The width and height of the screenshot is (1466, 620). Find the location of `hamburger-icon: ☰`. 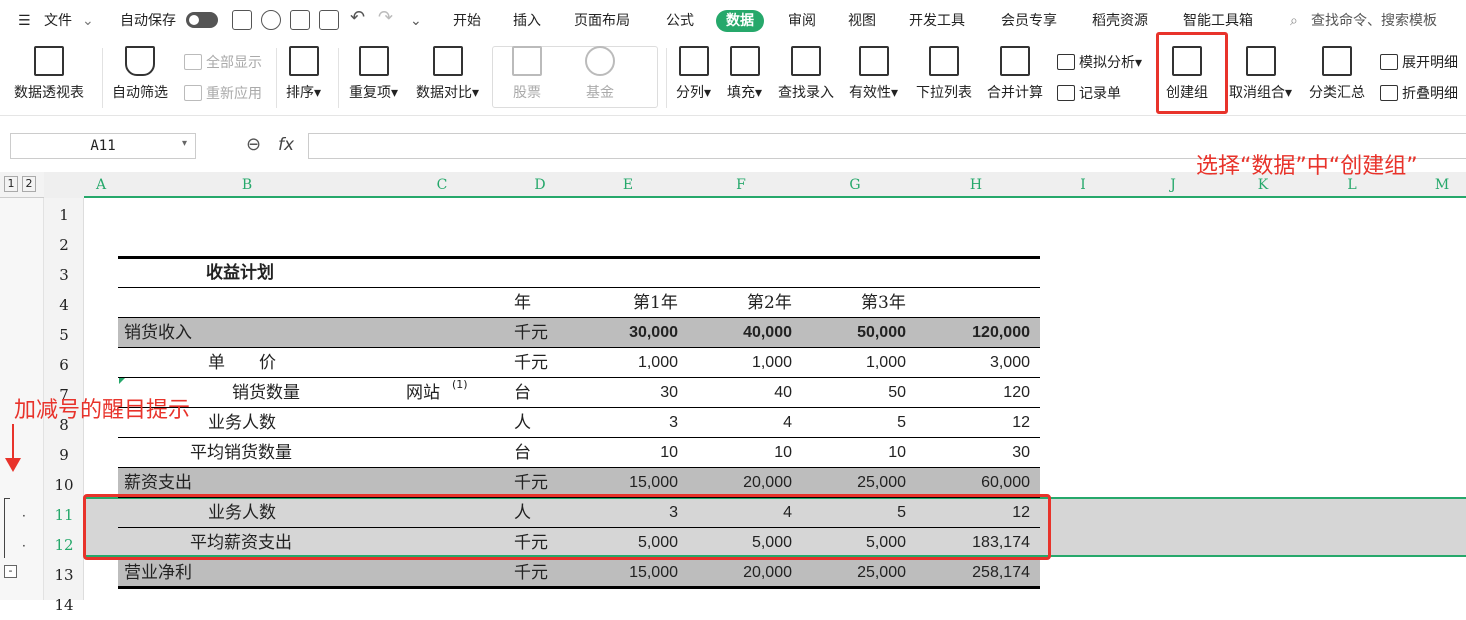

hamburger-icon: ☰ is located at coordinates (24, 21).